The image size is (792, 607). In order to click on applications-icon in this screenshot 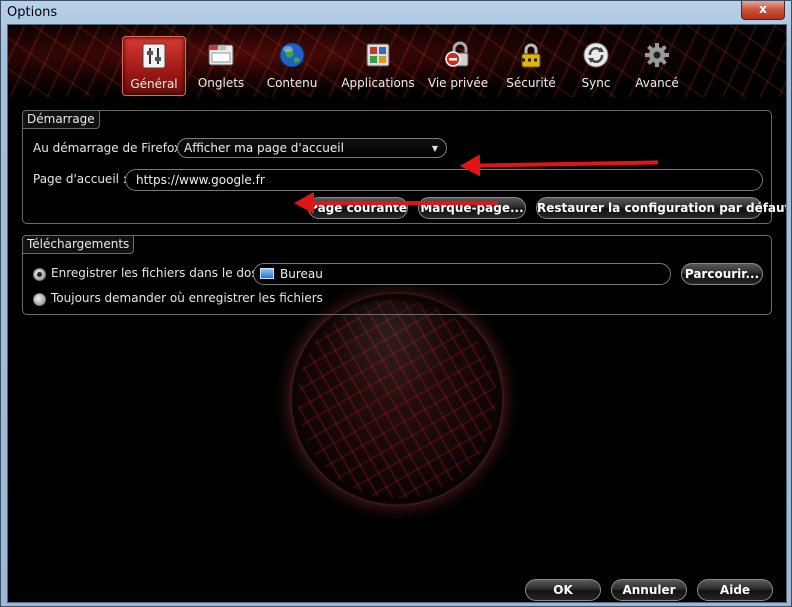, I will do `click(378, 55)`.